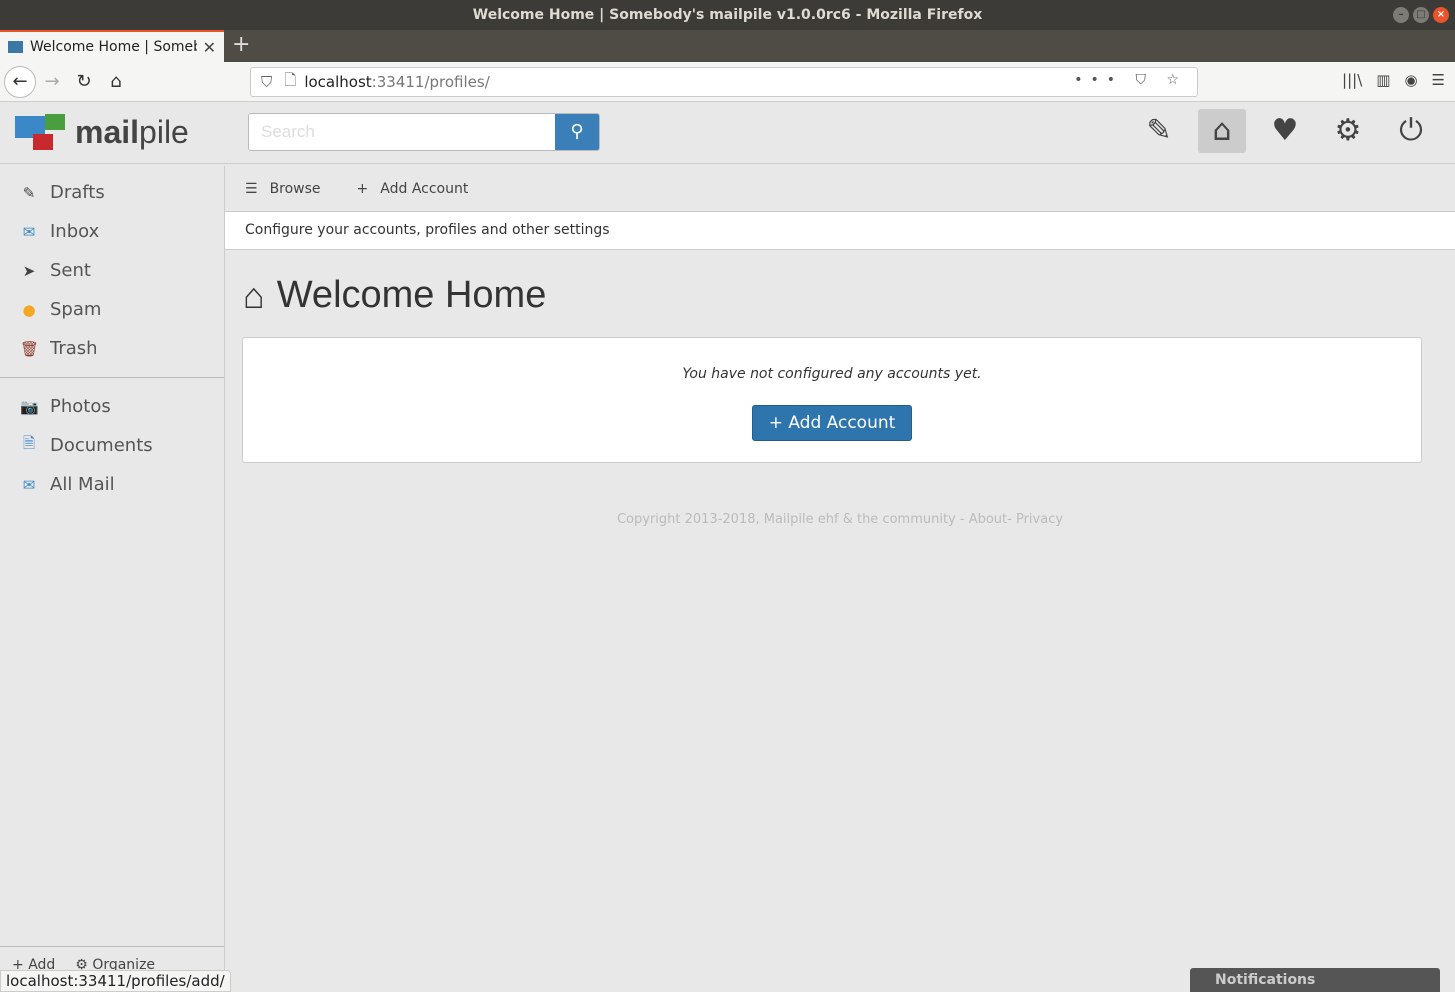 The image size is (1455, 992). What do you see at coordinates (1421, 15) in the screenshot?
I see `maximize-button: □` at bounding box center [1421, 15].